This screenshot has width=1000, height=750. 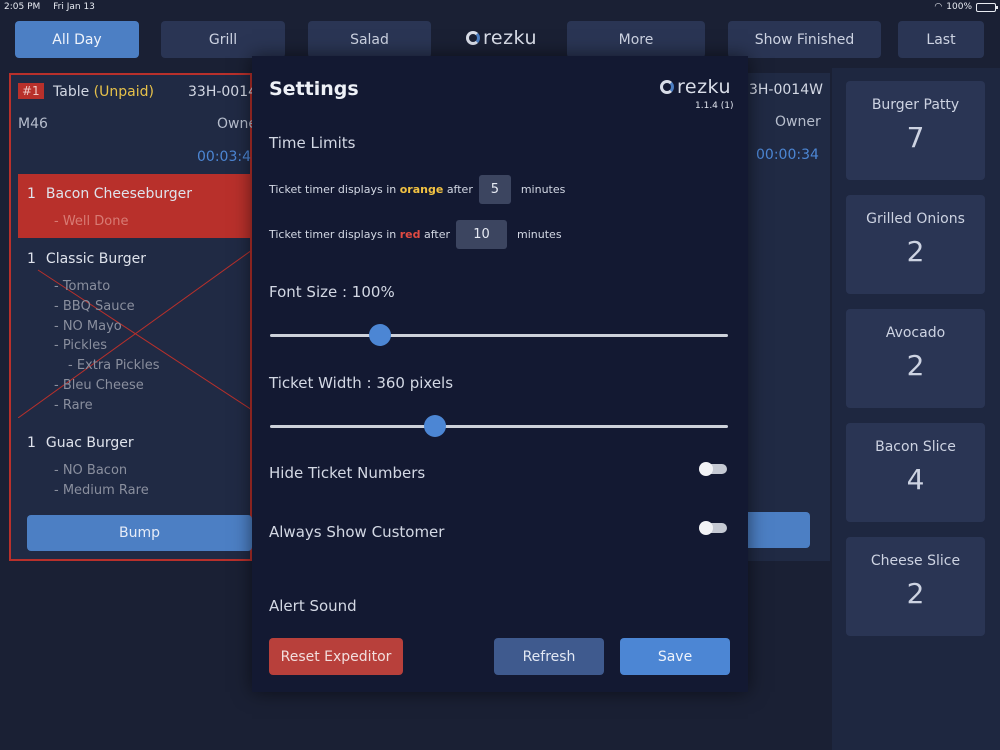 I want to click on tab-all-day: All Day, so click(x=77, y=39).